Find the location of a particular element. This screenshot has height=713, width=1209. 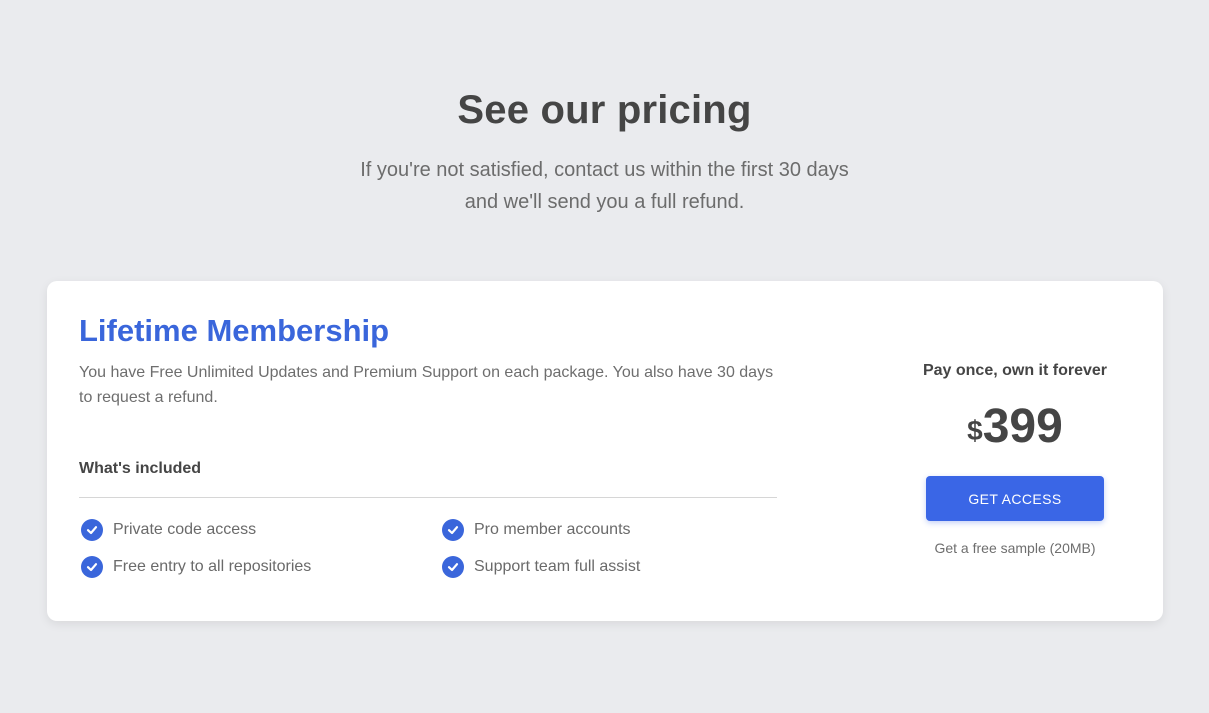

included-heading: What's included is located at coordinates (140, 468).